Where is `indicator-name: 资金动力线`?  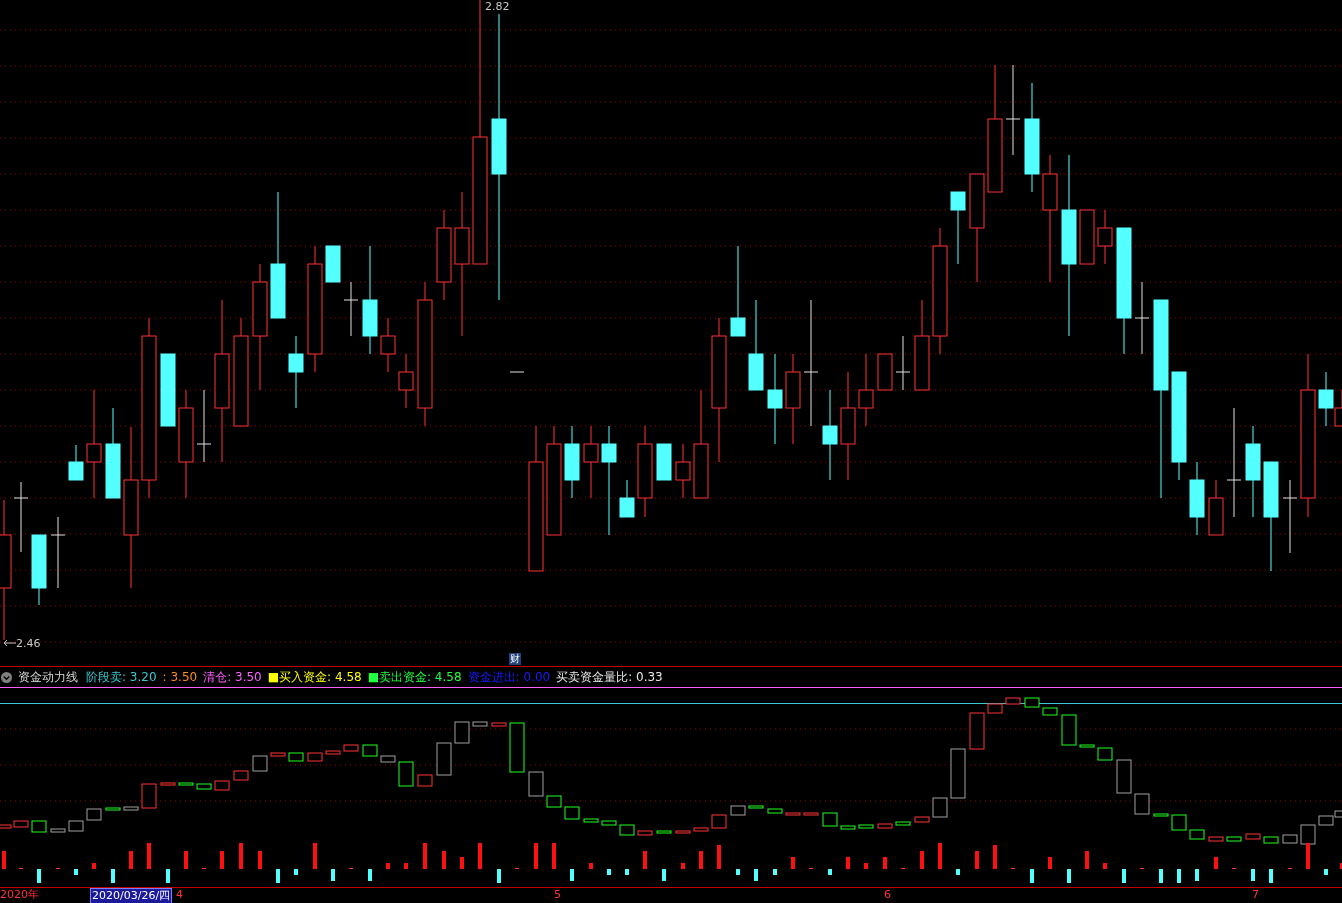
indicator-name: 资金动力线 is located at coordinates (48, 677).